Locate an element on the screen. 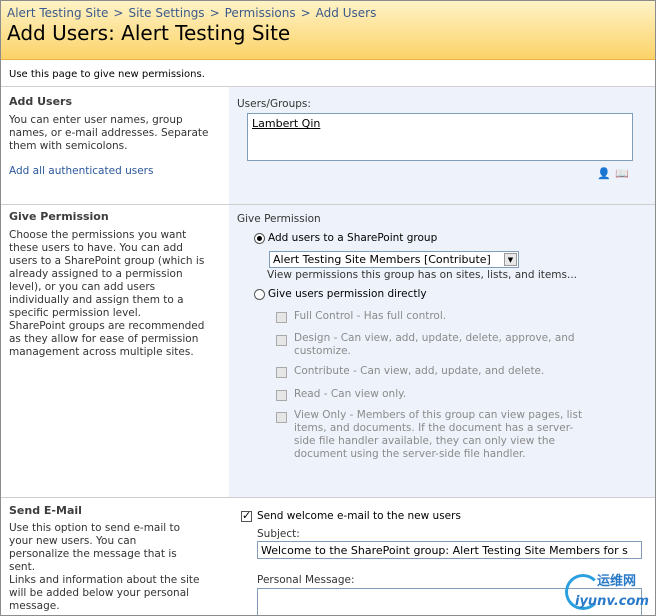 The image size is (656, 616). radio-add-to-group is located at coordinates (259, 238).